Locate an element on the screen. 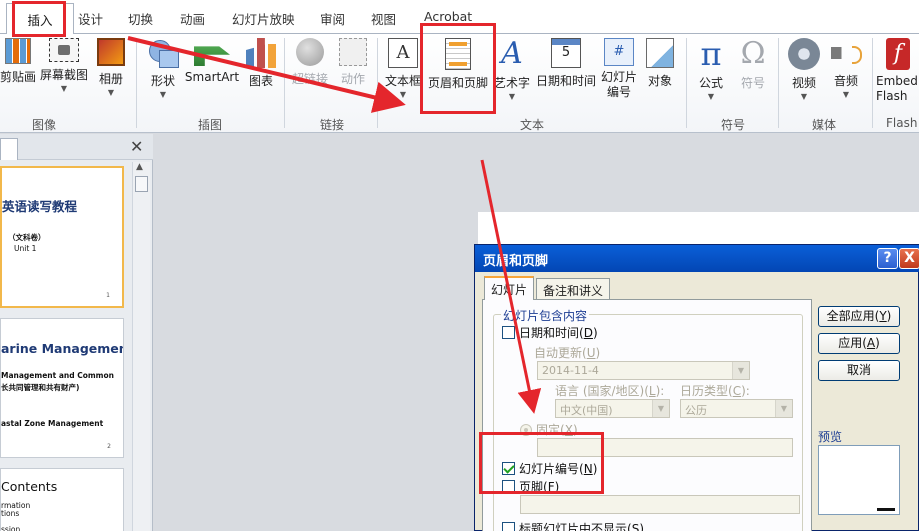 The image size is (919, 531). date-time-shortcut: D is located at coordinates (588, 333).